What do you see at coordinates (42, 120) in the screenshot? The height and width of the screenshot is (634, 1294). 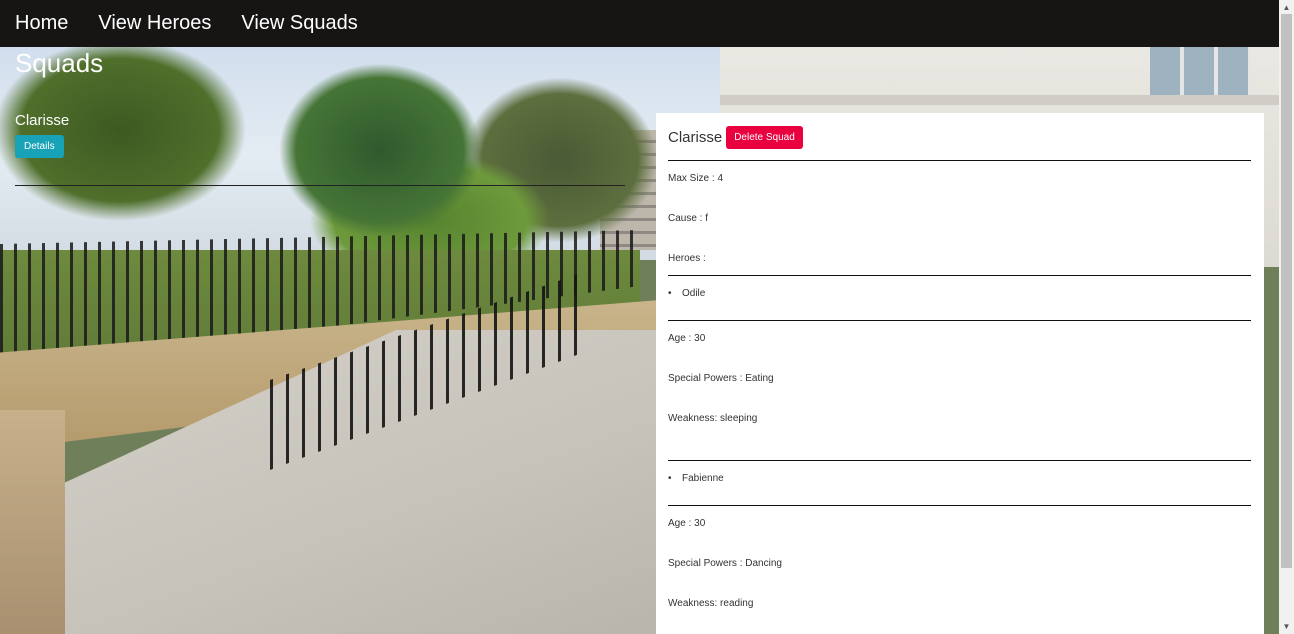 I see `squad-name: Clarisse` at bounding box center [42, 120].